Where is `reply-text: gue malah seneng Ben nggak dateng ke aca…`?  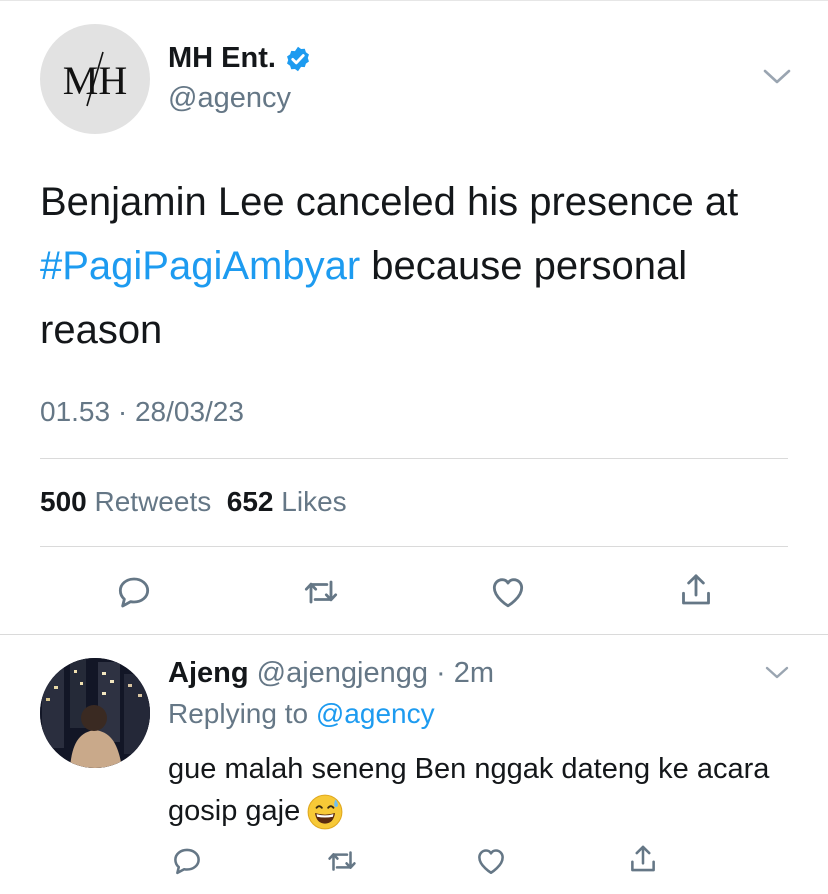
reply-text: gue malah seneng Ben nggak dateng ke aca… is located at coordinates (478, 790).